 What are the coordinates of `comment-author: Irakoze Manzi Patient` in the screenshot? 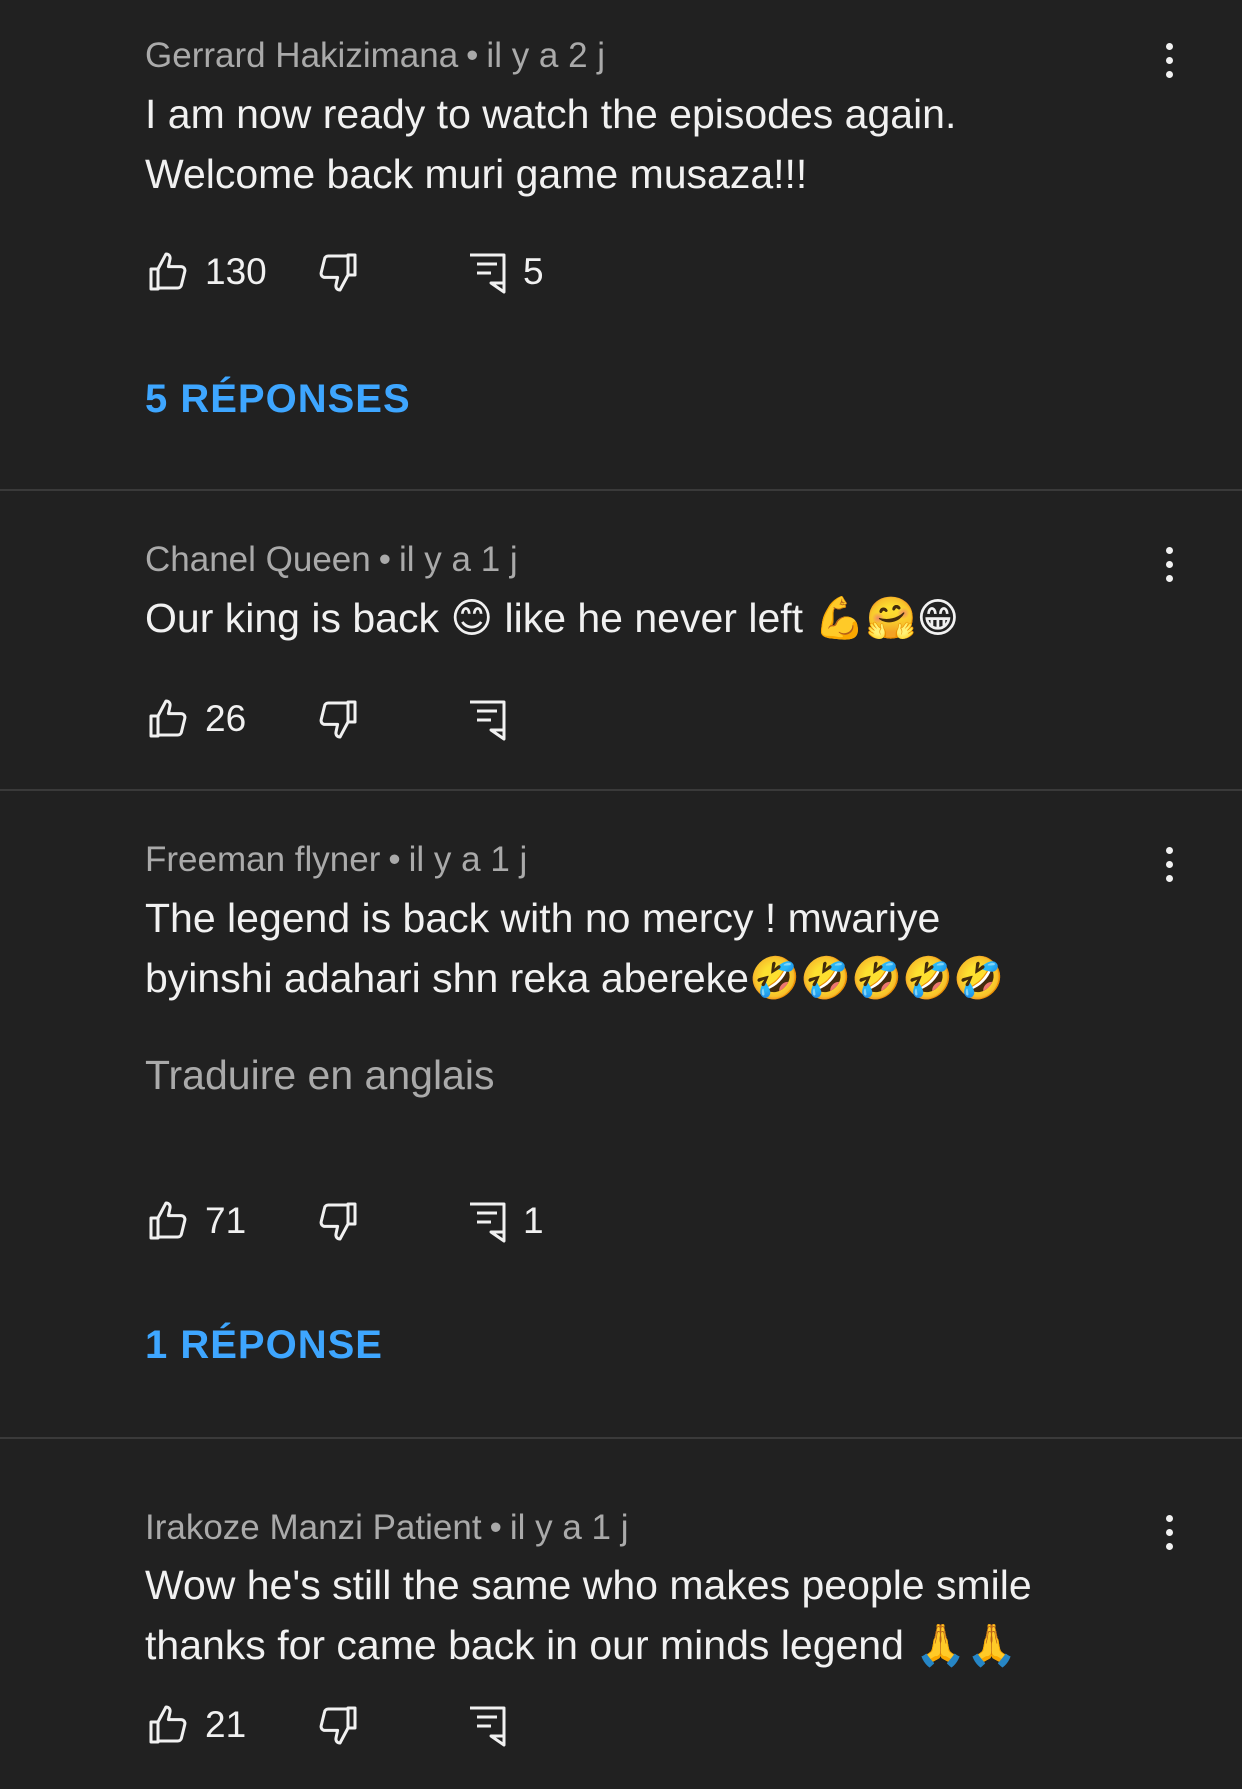 It's located at (313, 1527).